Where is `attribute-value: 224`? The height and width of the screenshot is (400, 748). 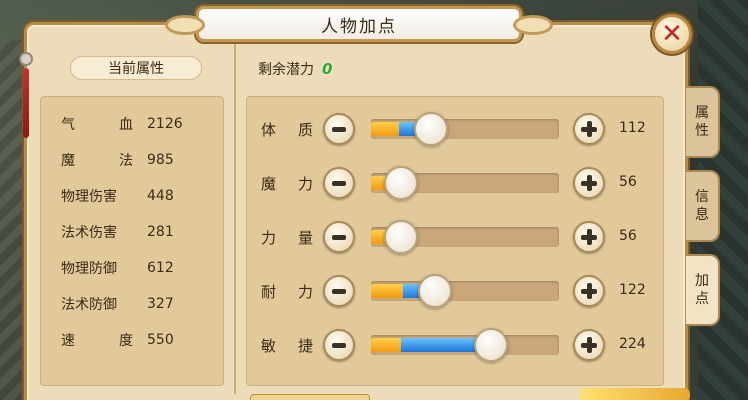 attribute-value: 224 is located at coordinates (632, 344).